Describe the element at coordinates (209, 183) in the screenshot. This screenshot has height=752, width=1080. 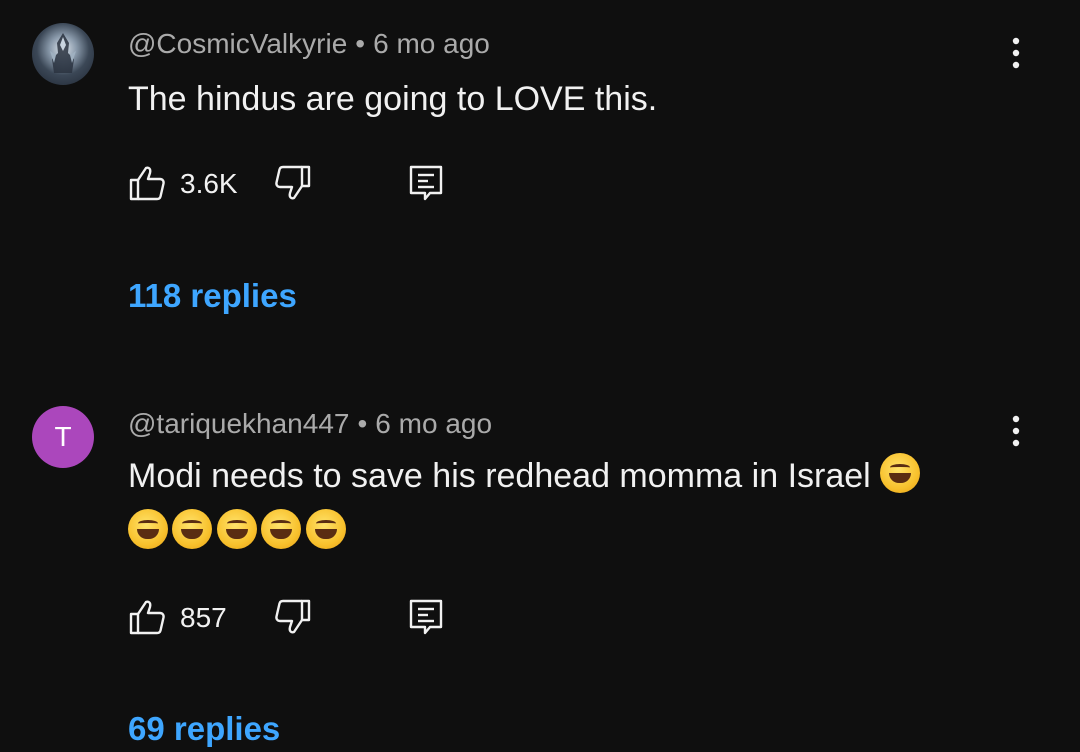
I see `like-count: 3.6K` at that location.